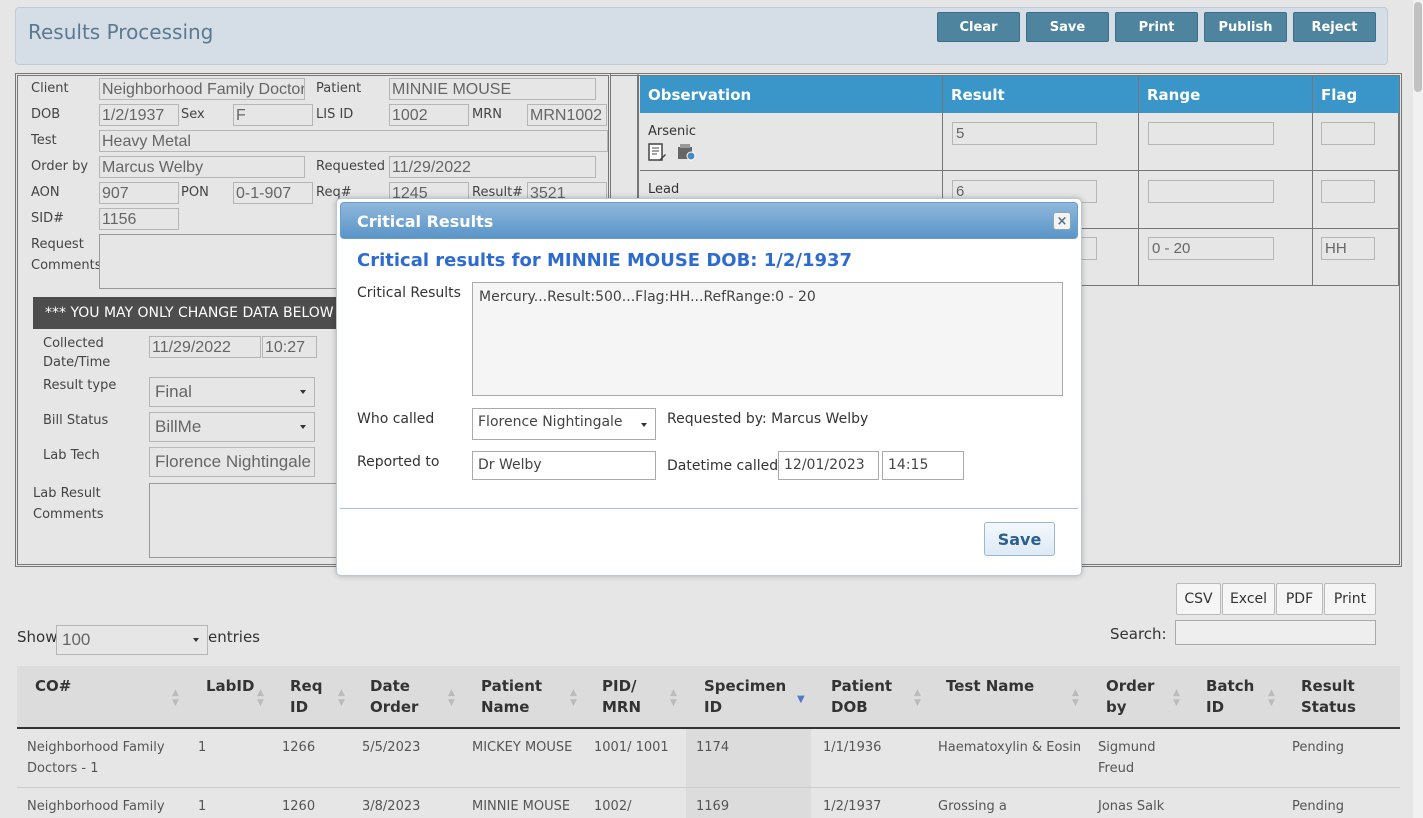  Describe the element at coordinates (139, 219) in the screenshot. I see `sid-field: 1156` at that location.